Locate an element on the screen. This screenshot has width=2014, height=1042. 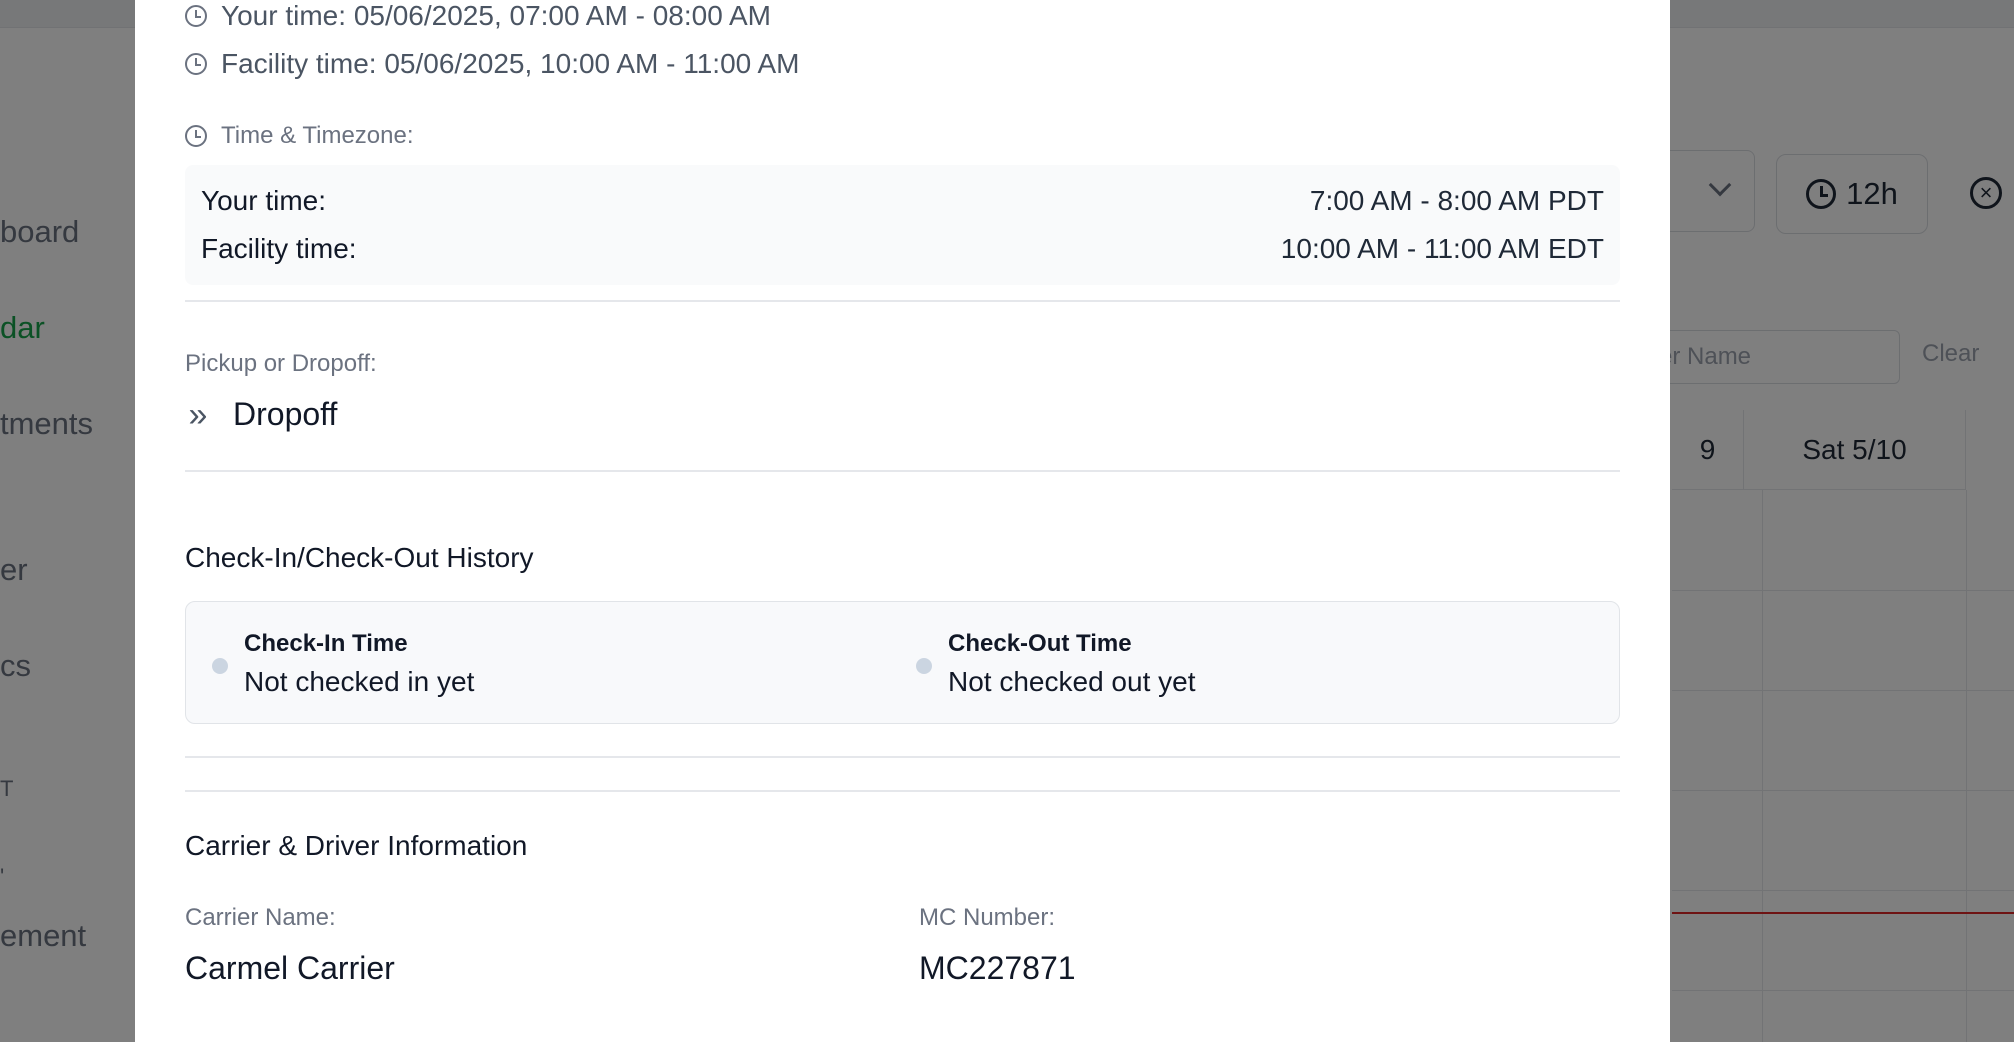
carrier-name-value: Carmel Carrier is located at coordinates (290, 968).